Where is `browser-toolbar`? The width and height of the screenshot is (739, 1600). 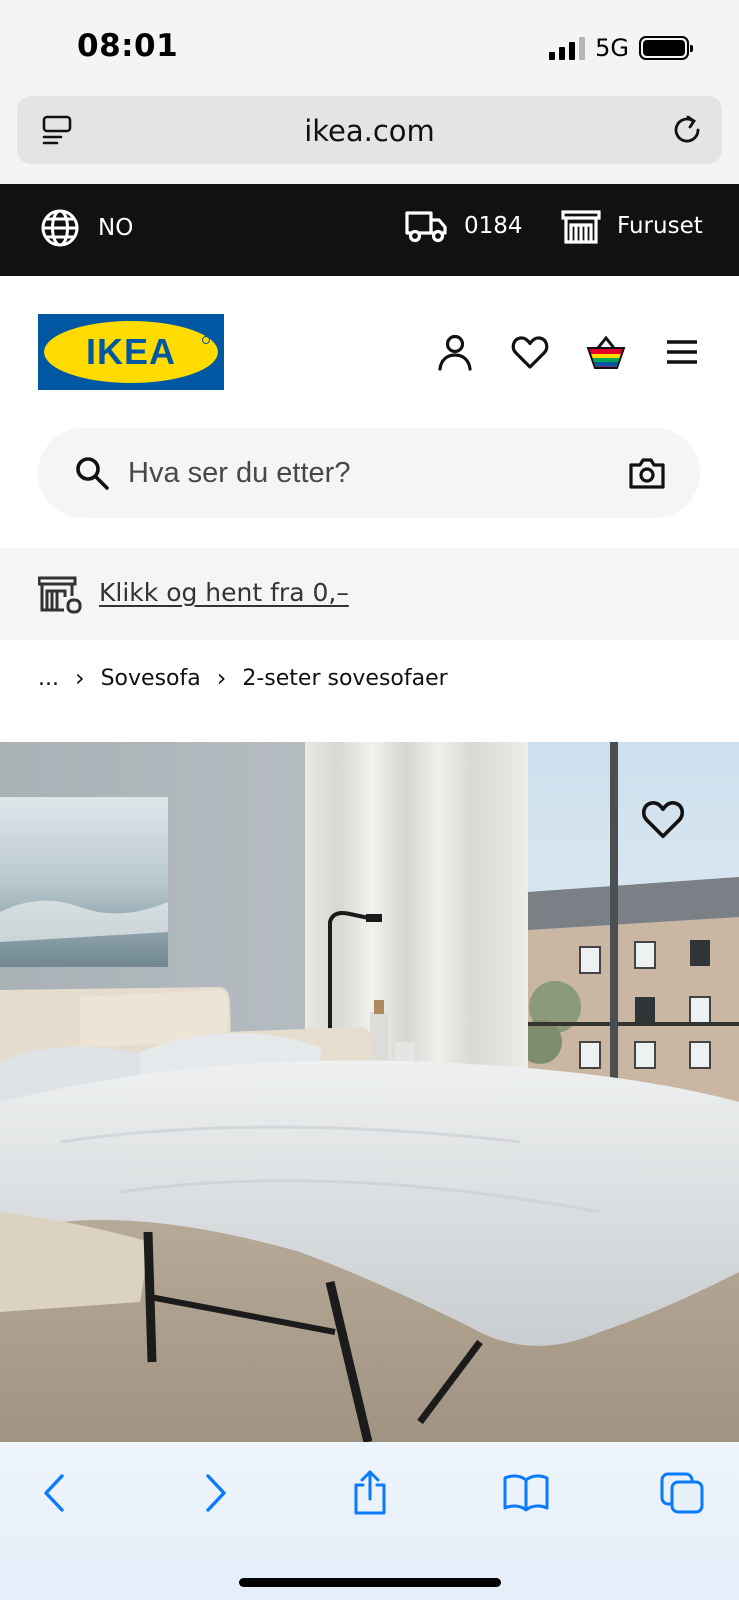 browser-toolbar is located at coordinates (369, 1521).